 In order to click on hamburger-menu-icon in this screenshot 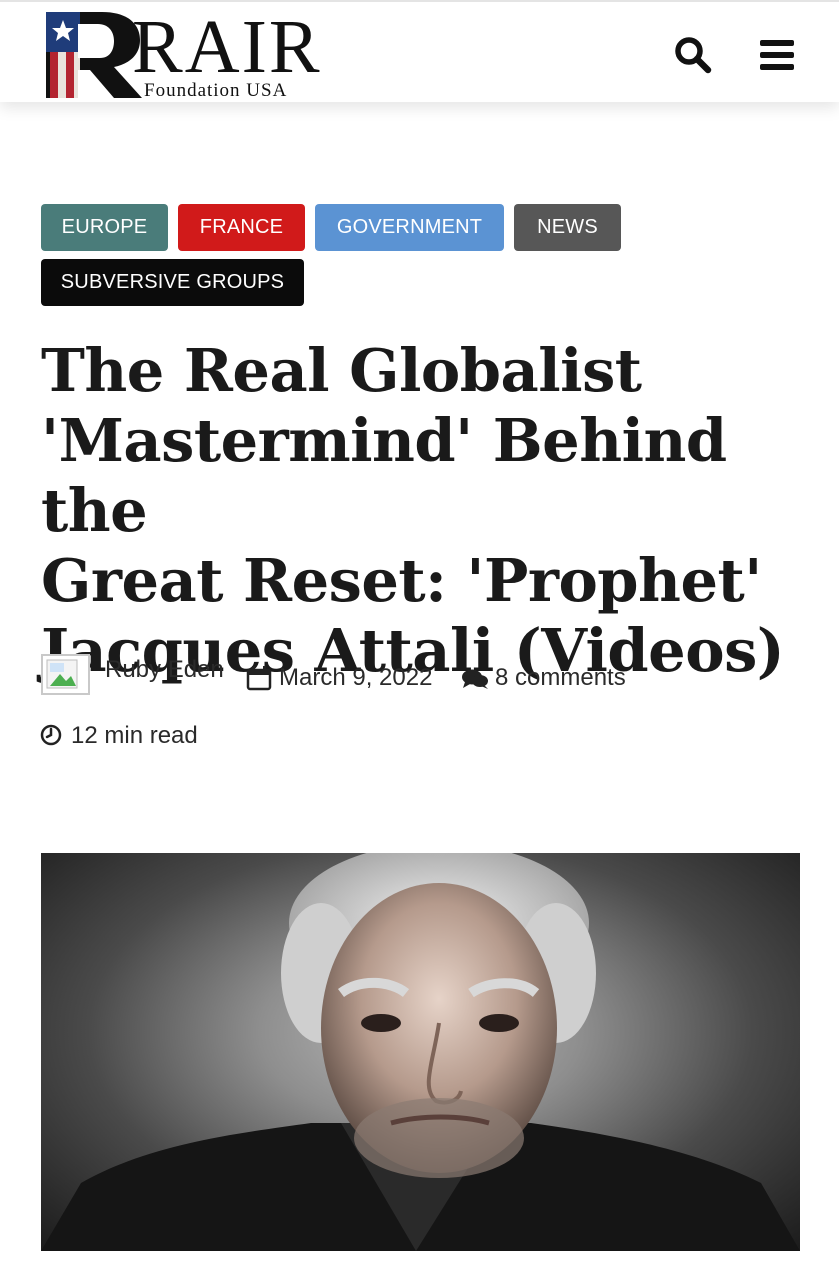, I will do `click(777, 55)`.